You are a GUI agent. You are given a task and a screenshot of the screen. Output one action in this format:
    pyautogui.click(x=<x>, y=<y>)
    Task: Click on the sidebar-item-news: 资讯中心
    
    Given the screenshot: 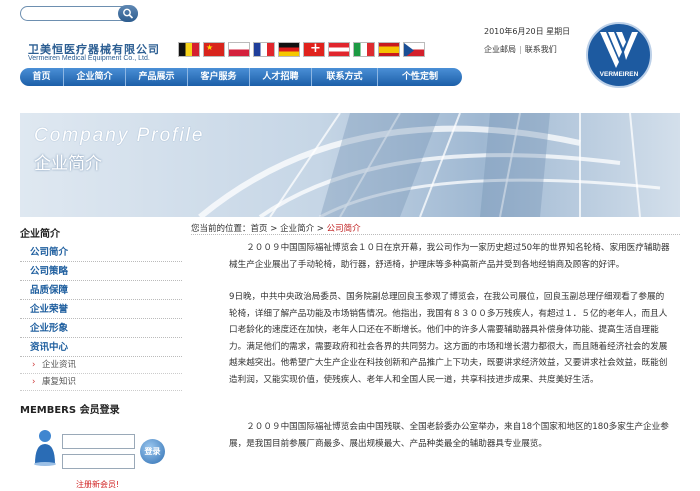 What is the action you would take?
    pyautogui.click(x=101, y=347)
    